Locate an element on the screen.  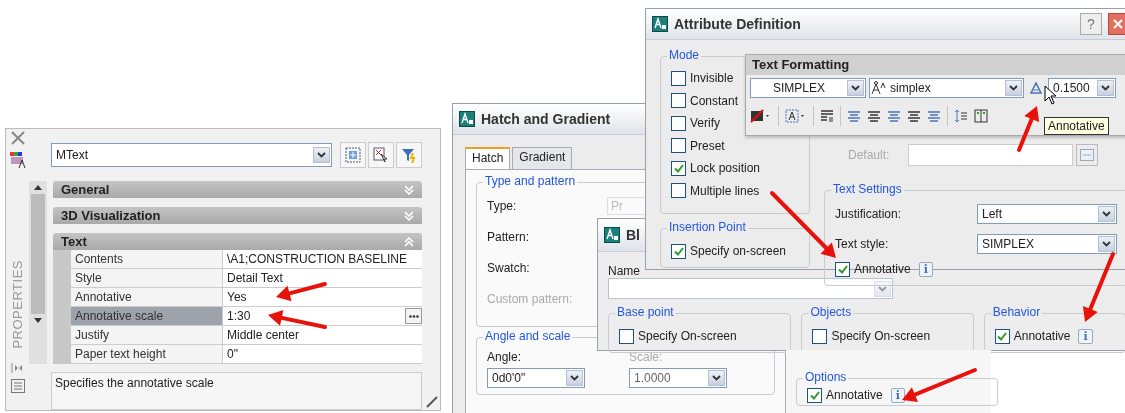
columns-button is located at coordinates (981, 116).